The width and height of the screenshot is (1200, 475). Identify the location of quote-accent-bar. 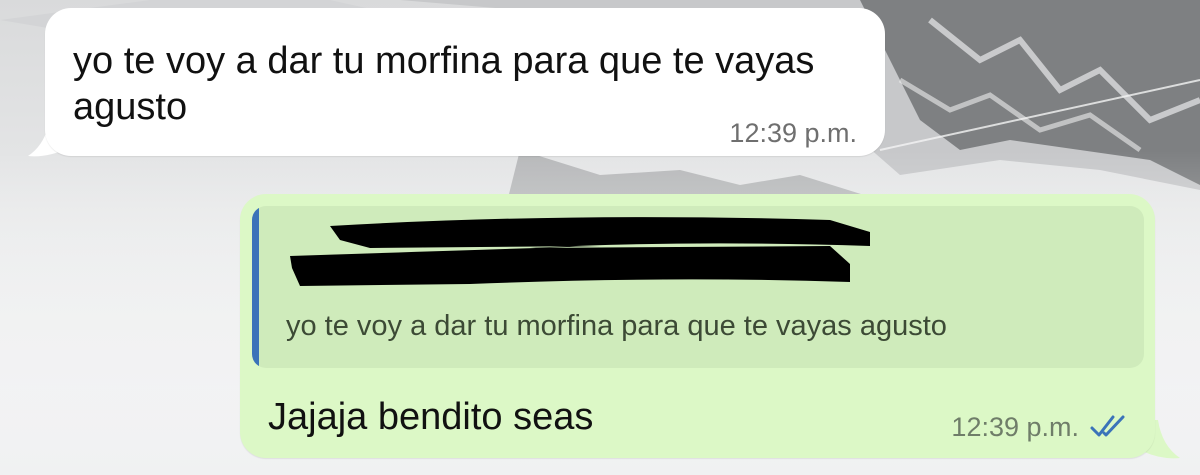
(255, 287).